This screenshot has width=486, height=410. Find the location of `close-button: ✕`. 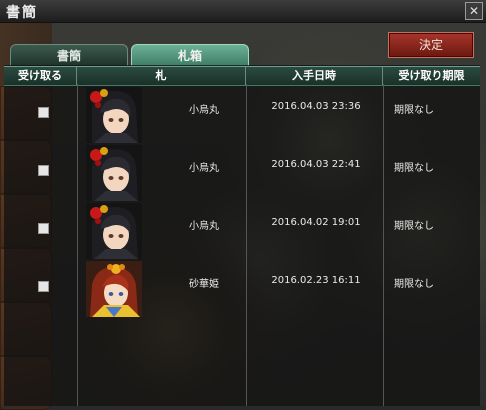

close-button: ✕ is located at coordinates (474, 11).